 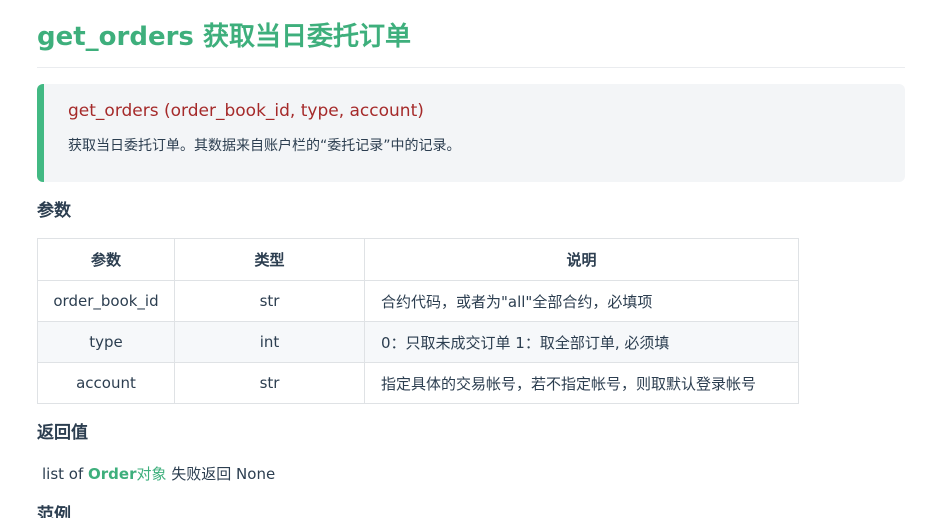 I want to click on returns-prefix: list of, so click(x=65, y=474).